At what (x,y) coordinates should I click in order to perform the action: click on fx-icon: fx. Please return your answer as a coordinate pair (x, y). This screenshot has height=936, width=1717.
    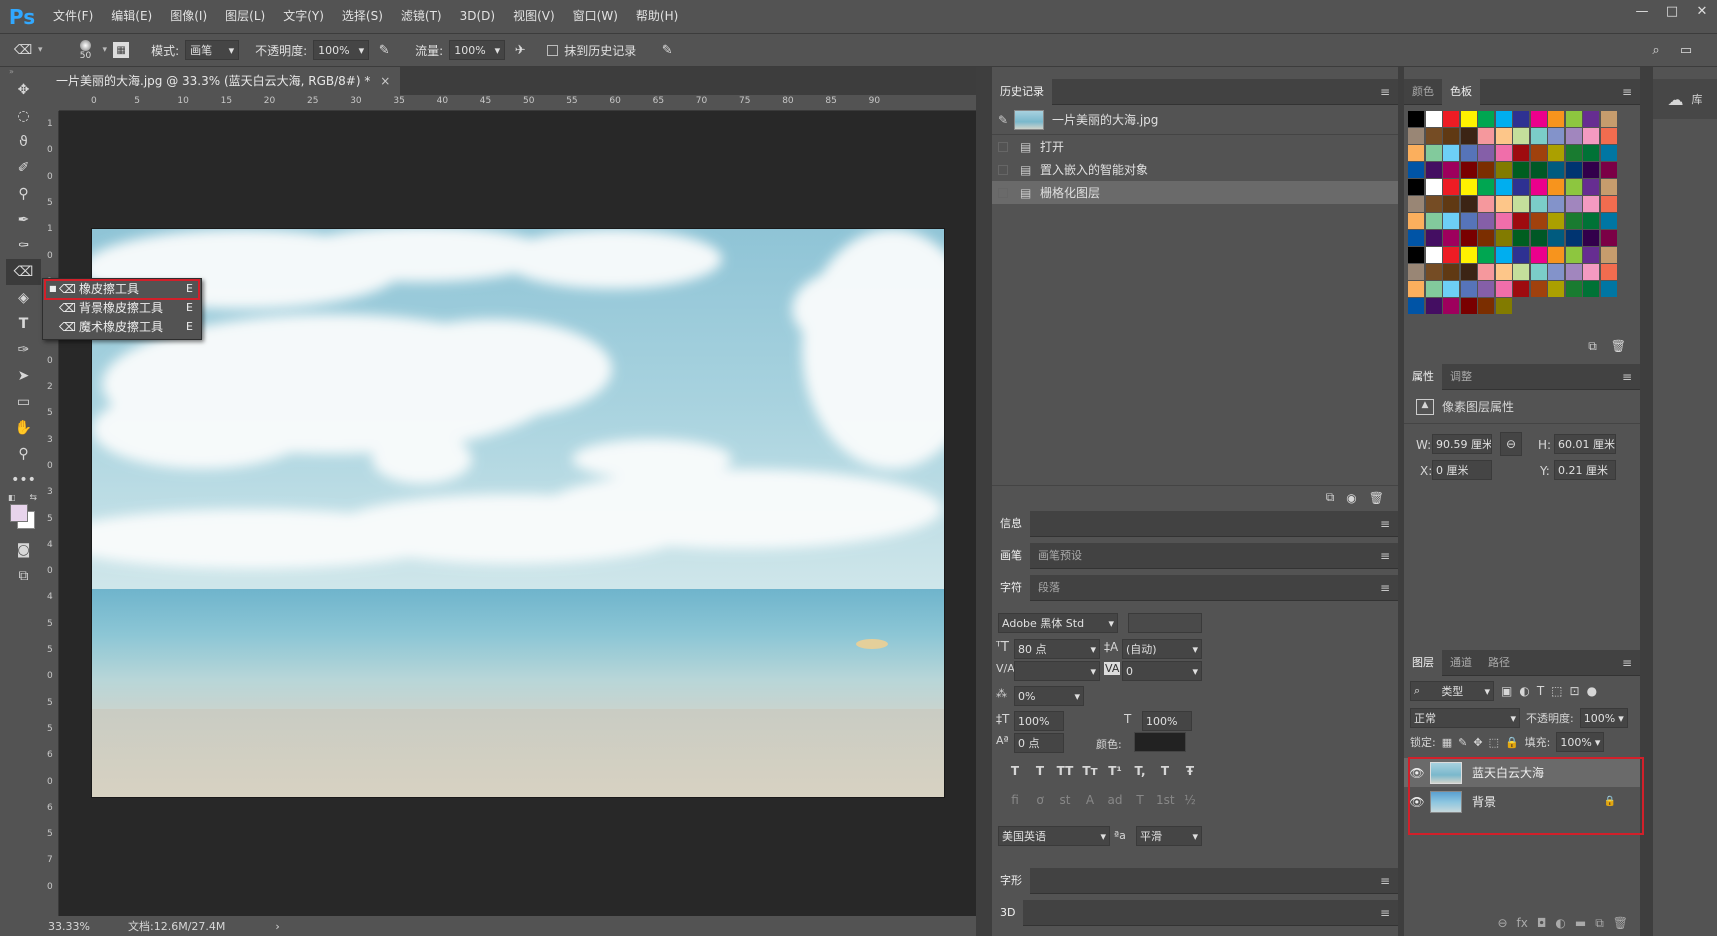
    Looking at the image, I should click on (1522, 923).